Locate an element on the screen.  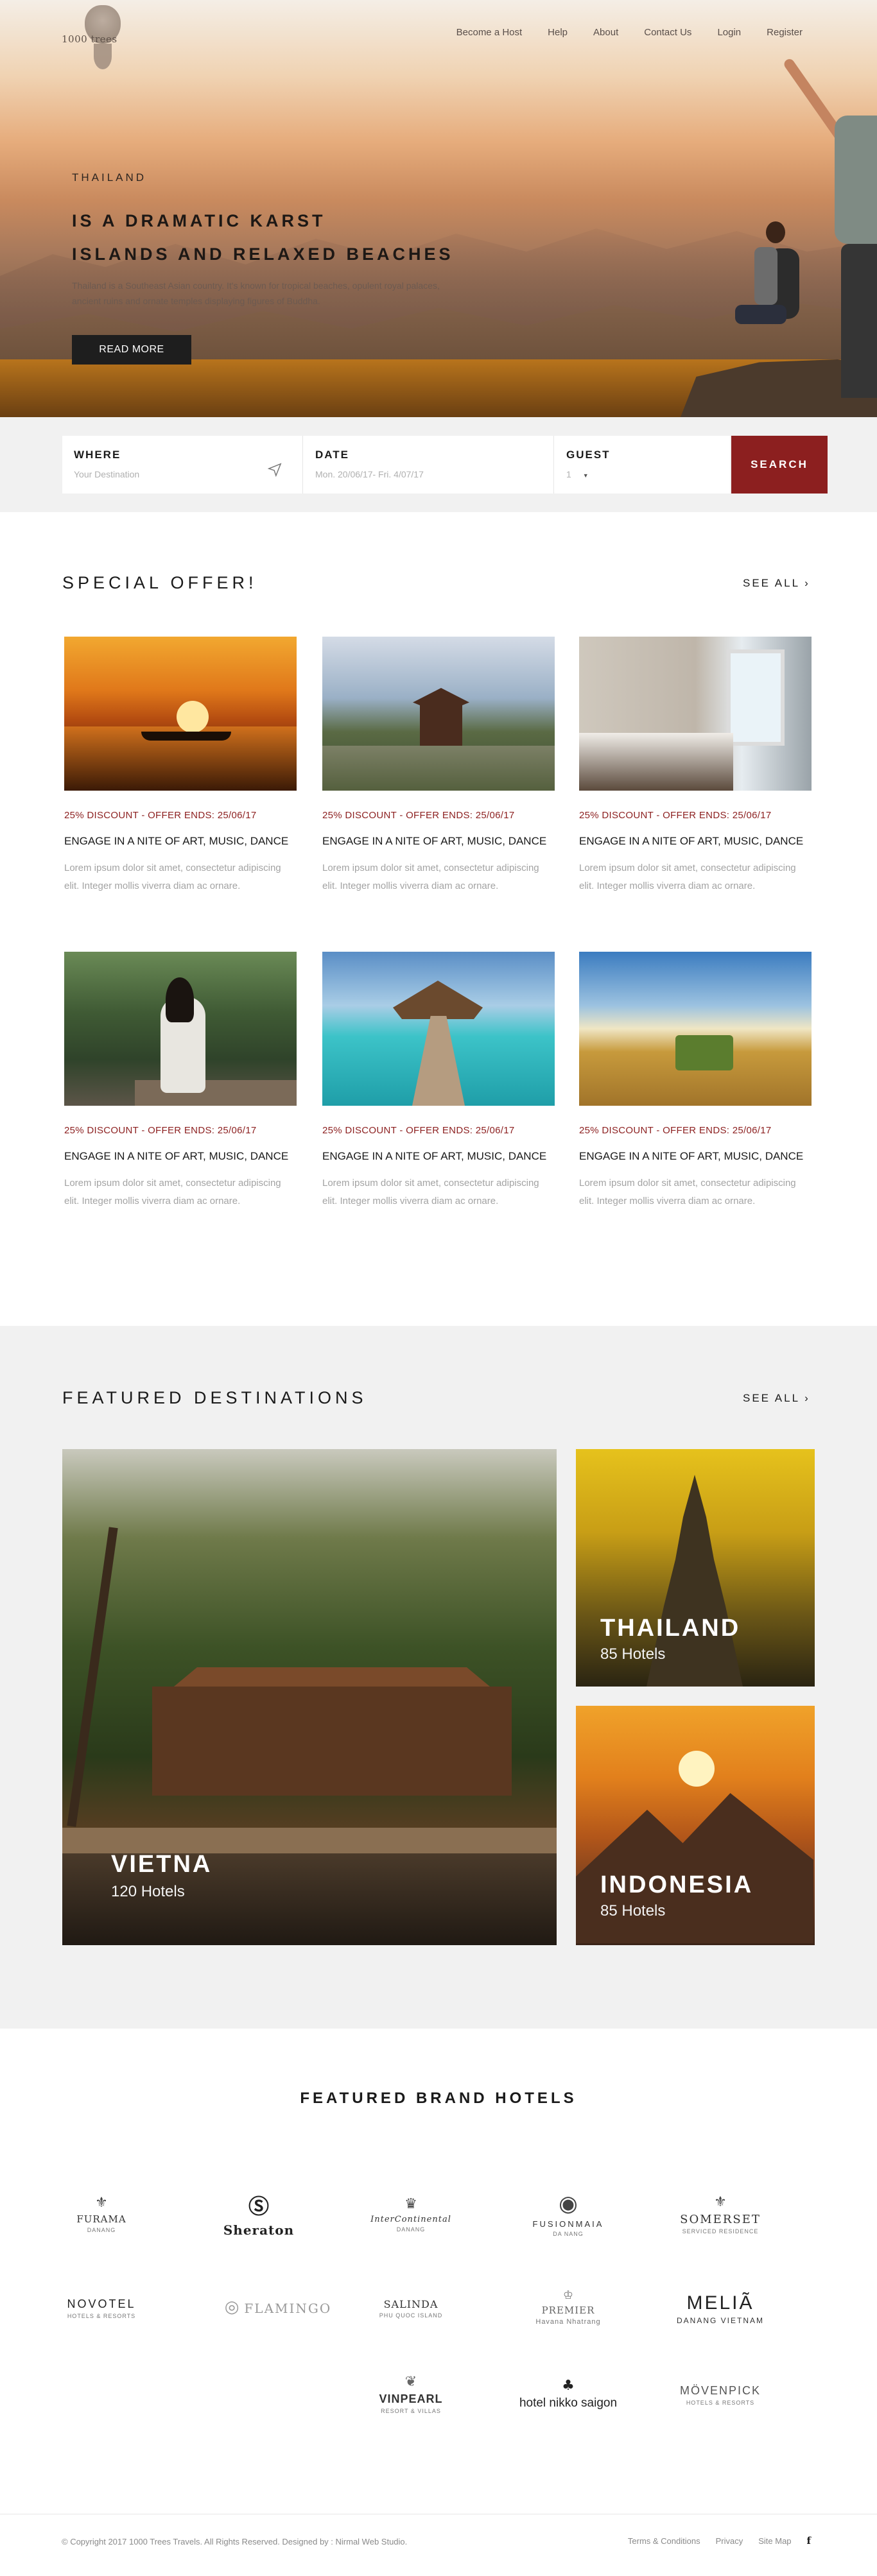
brand-logo-furama: ⚜ FURAMA DANANG is located at coordinates (101, 2214).